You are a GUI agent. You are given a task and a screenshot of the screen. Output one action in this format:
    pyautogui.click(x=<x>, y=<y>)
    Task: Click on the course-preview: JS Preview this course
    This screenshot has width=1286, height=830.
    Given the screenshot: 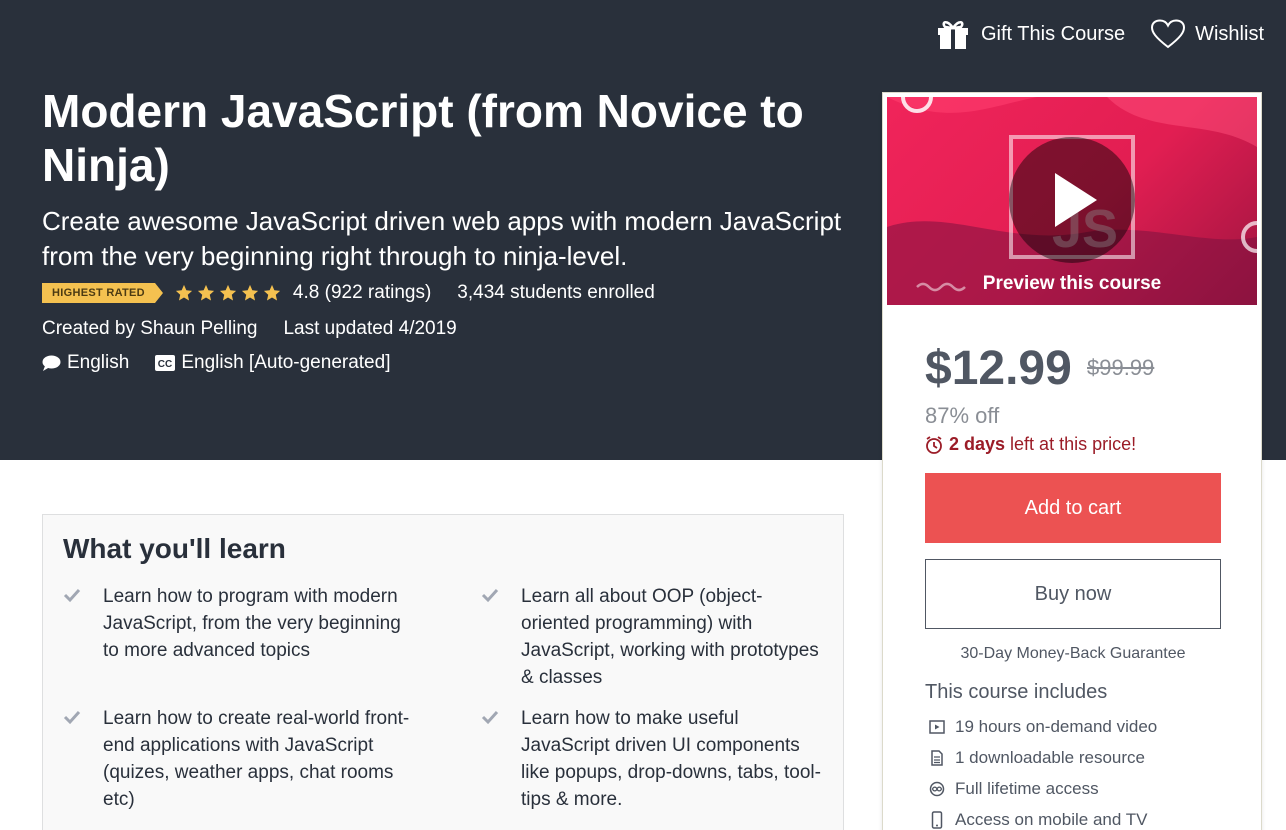 What is the action you would take?
    pyautogui.click(x=1072, y=201)
    